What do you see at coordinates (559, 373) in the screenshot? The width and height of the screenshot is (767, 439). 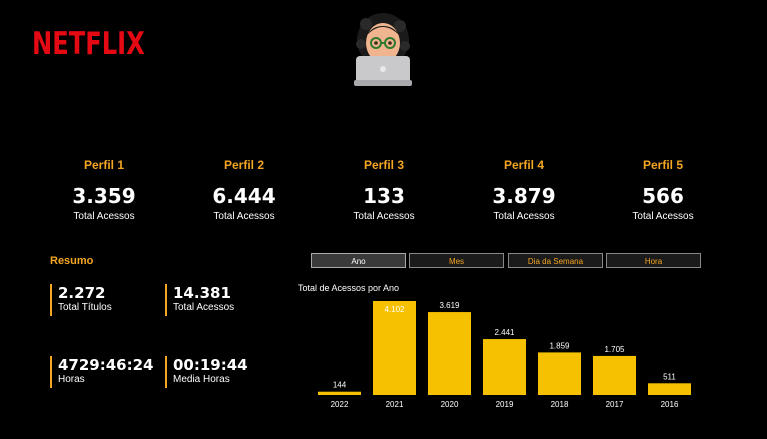 I see `bar-2018` at bounding box center [559, 373].